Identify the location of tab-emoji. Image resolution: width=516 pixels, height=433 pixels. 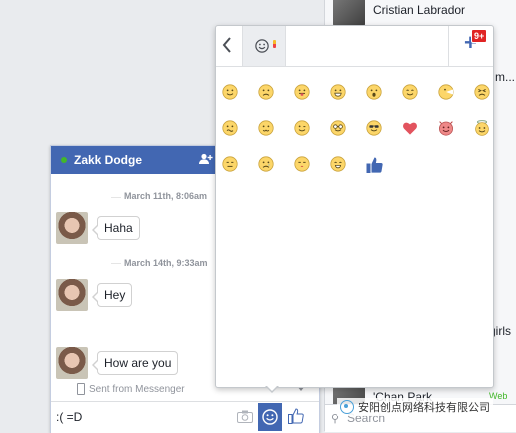
(264, 46).